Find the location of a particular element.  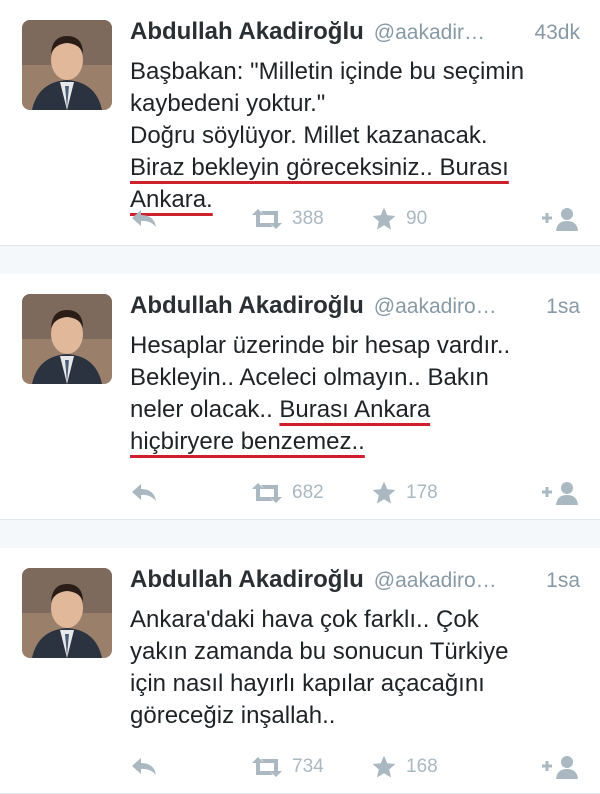

favorite-button: 90 is located at coordinates (455, 219).